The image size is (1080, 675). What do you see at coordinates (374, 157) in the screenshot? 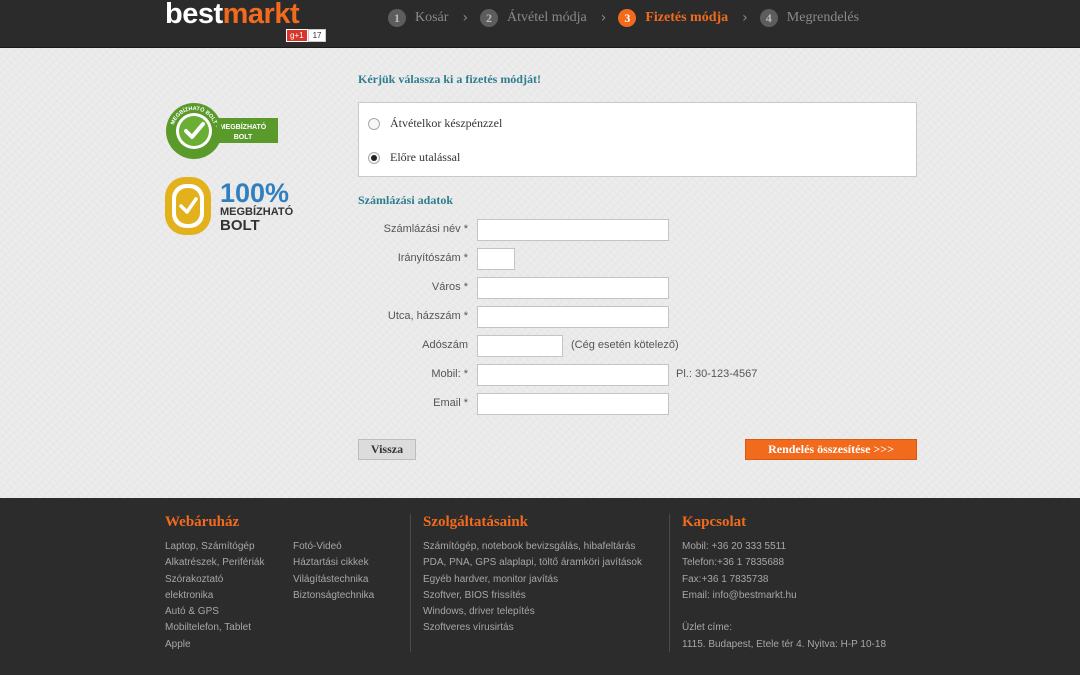
I see `radio-transfer` at bounding box center [374, 157].